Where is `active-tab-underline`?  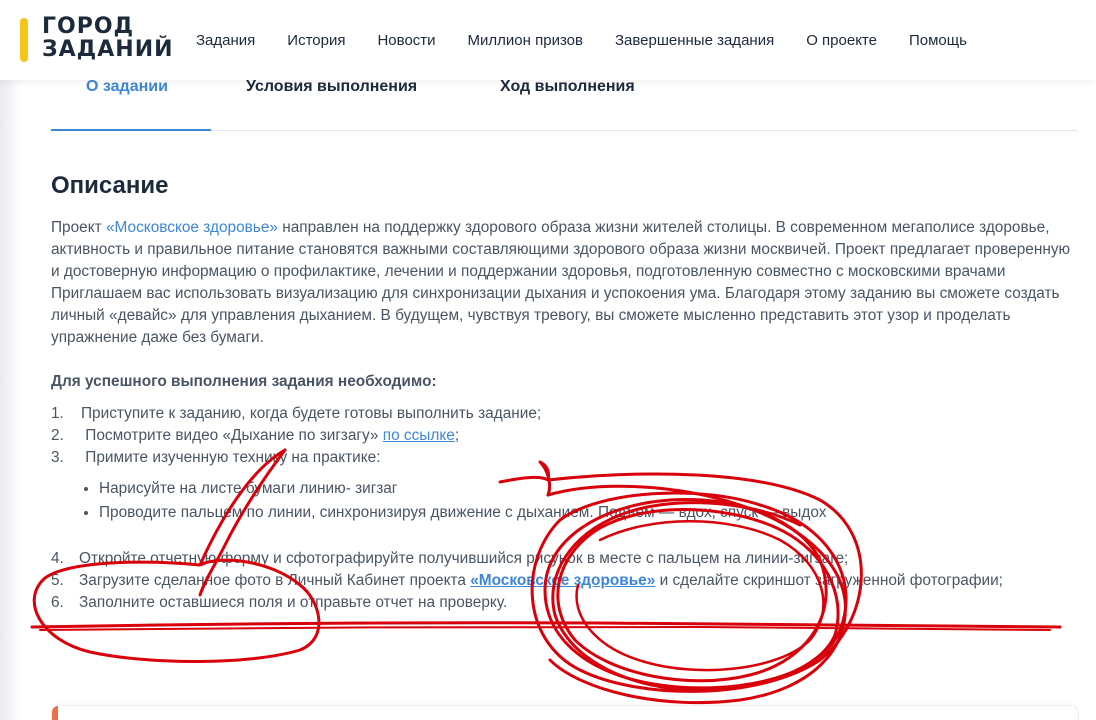 active-tab-underline is located at coordinates (131, 130).